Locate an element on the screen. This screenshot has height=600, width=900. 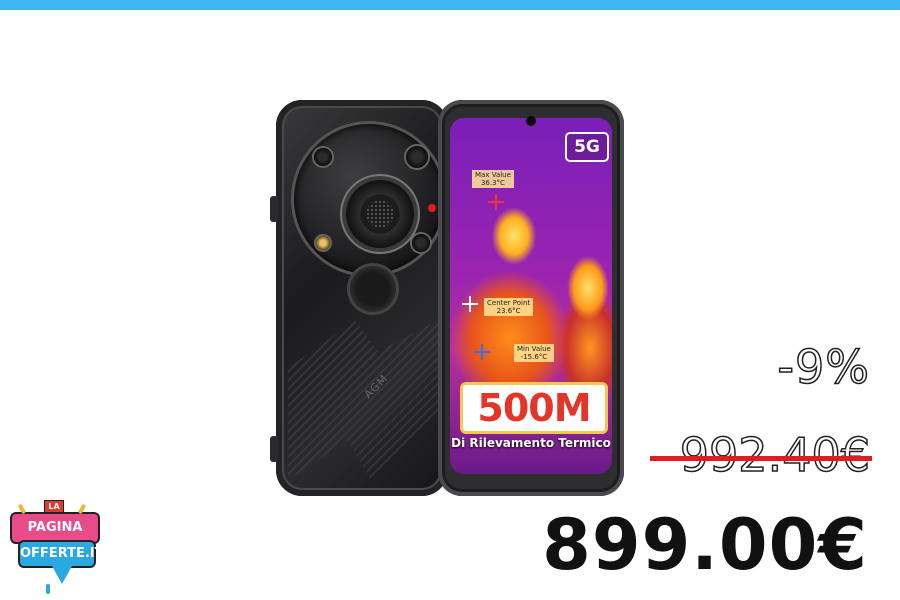
phone-back: AGM is located at coordinates (362, 298).